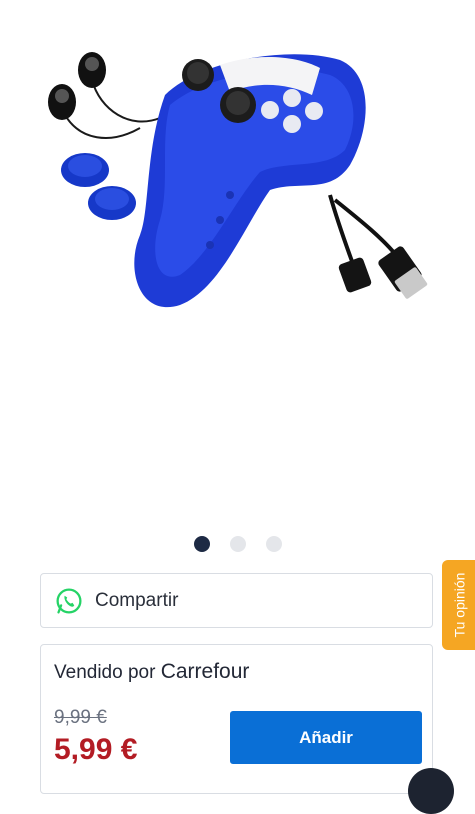 The image size is (475, 814). What do you see at coordinates (236, 600) in the screenshot?
I see `share-button: Compartir` at bounding box center [236, 600].